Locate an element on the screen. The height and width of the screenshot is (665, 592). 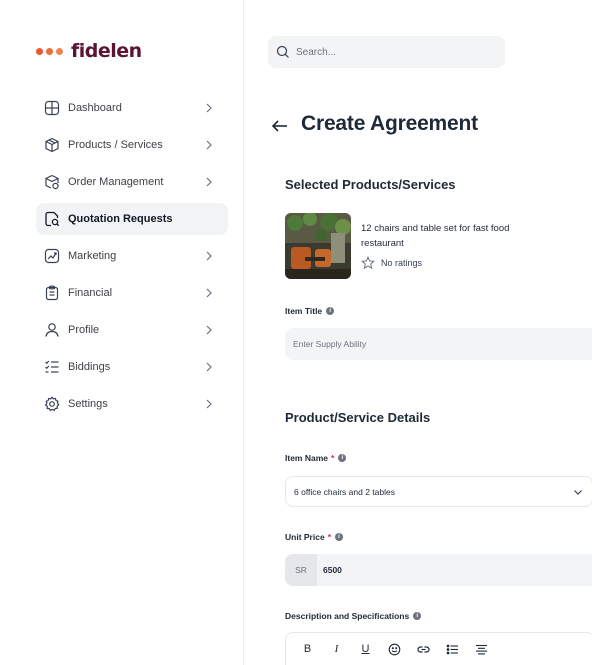
item-name-value: 6 office chairs and 2 tables is located at coordinates (344, 491).